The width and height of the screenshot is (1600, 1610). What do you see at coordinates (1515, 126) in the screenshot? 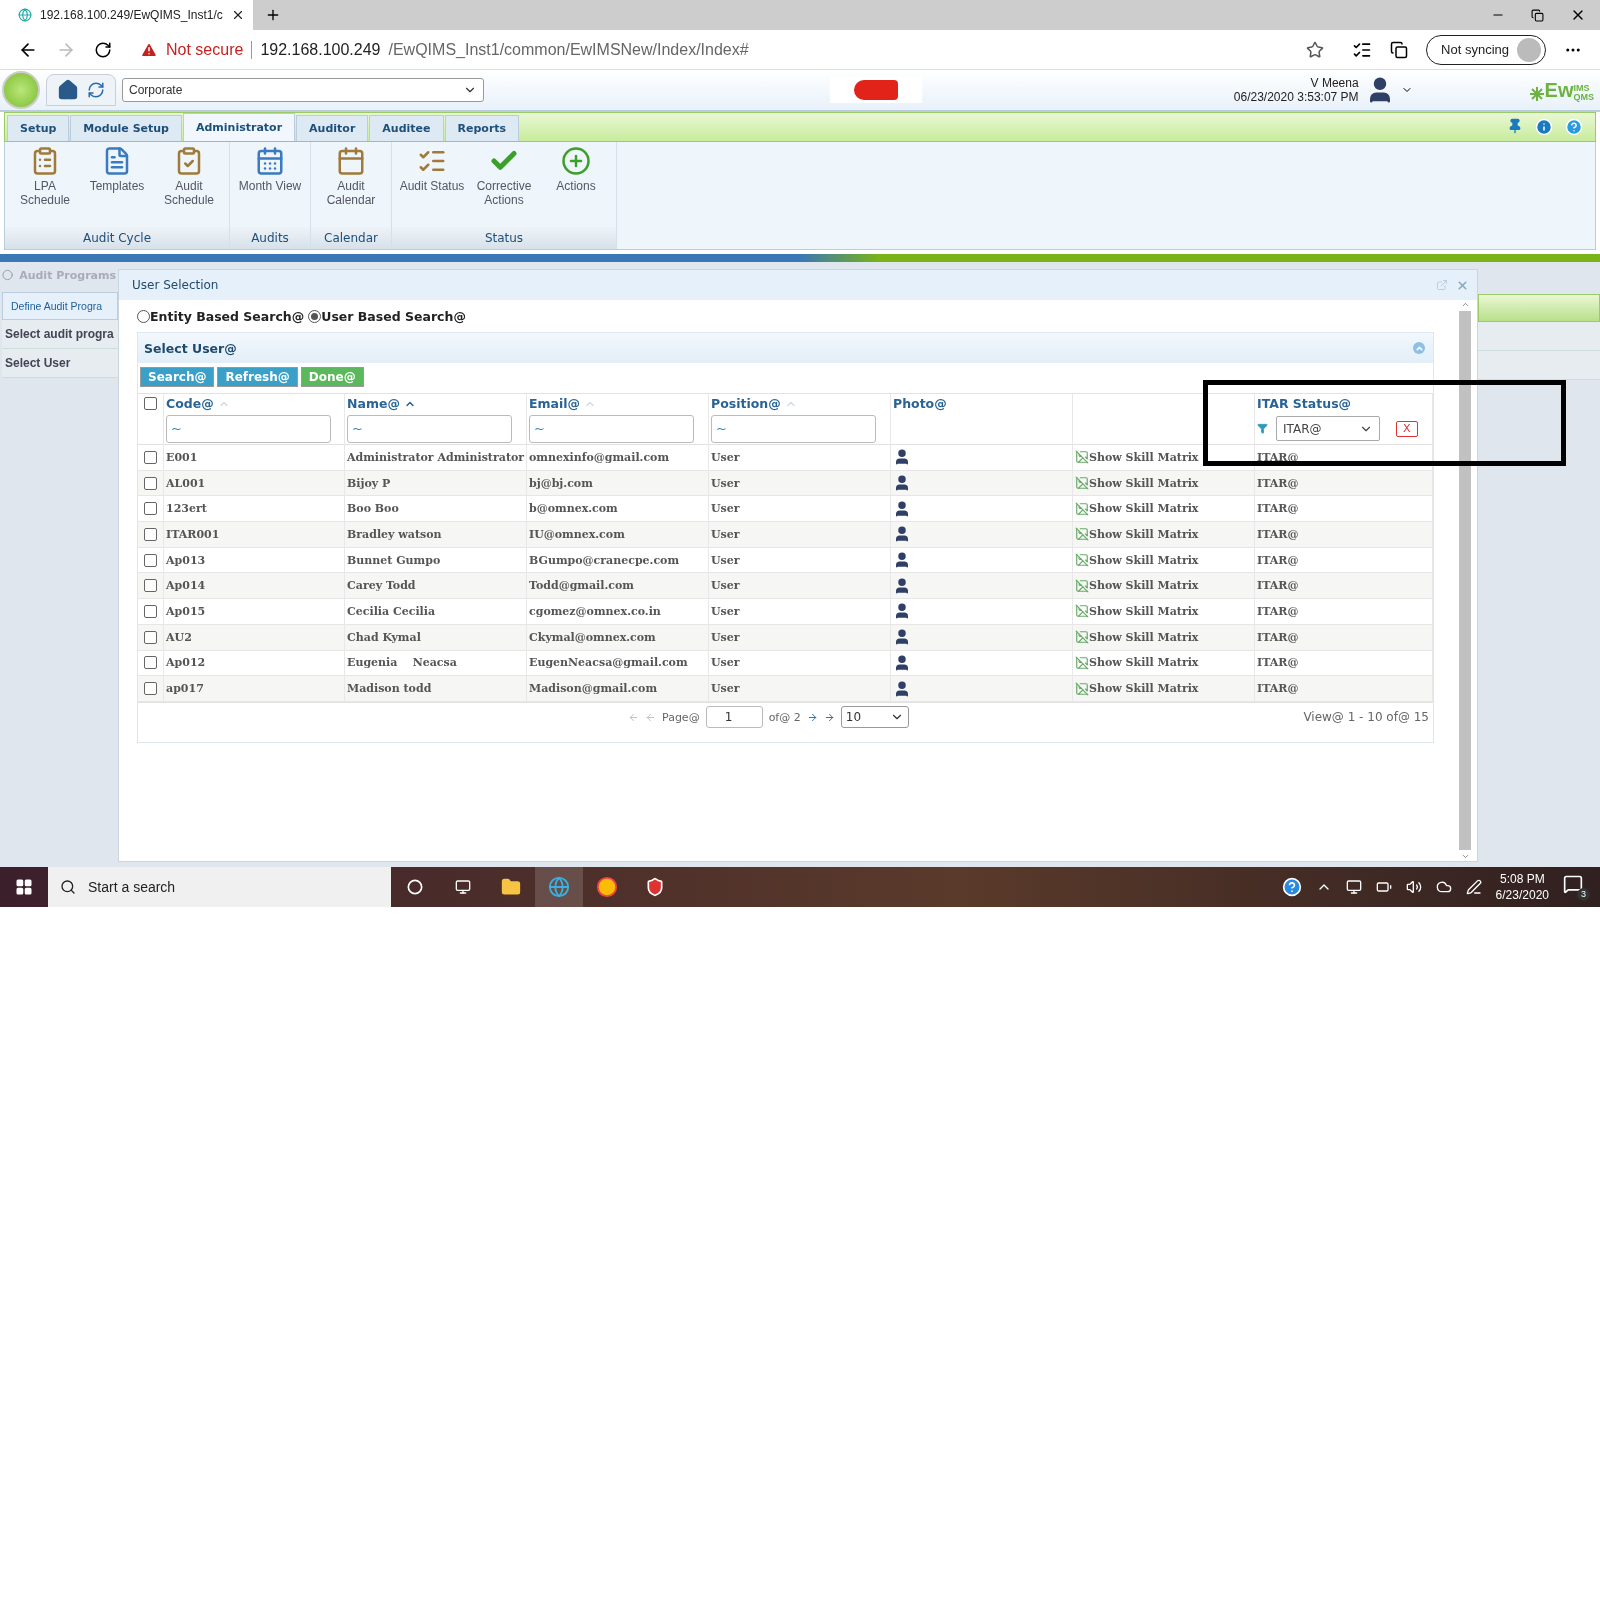
I see `pin-icon` at bounding box center [1515, 126].